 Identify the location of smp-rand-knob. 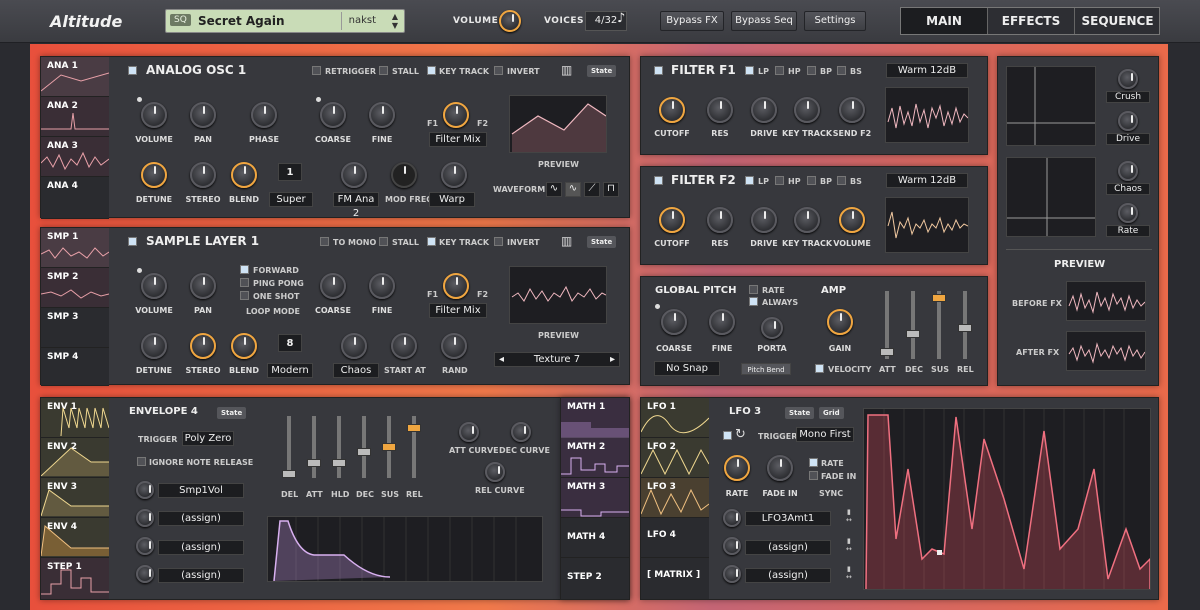
(454, 346).